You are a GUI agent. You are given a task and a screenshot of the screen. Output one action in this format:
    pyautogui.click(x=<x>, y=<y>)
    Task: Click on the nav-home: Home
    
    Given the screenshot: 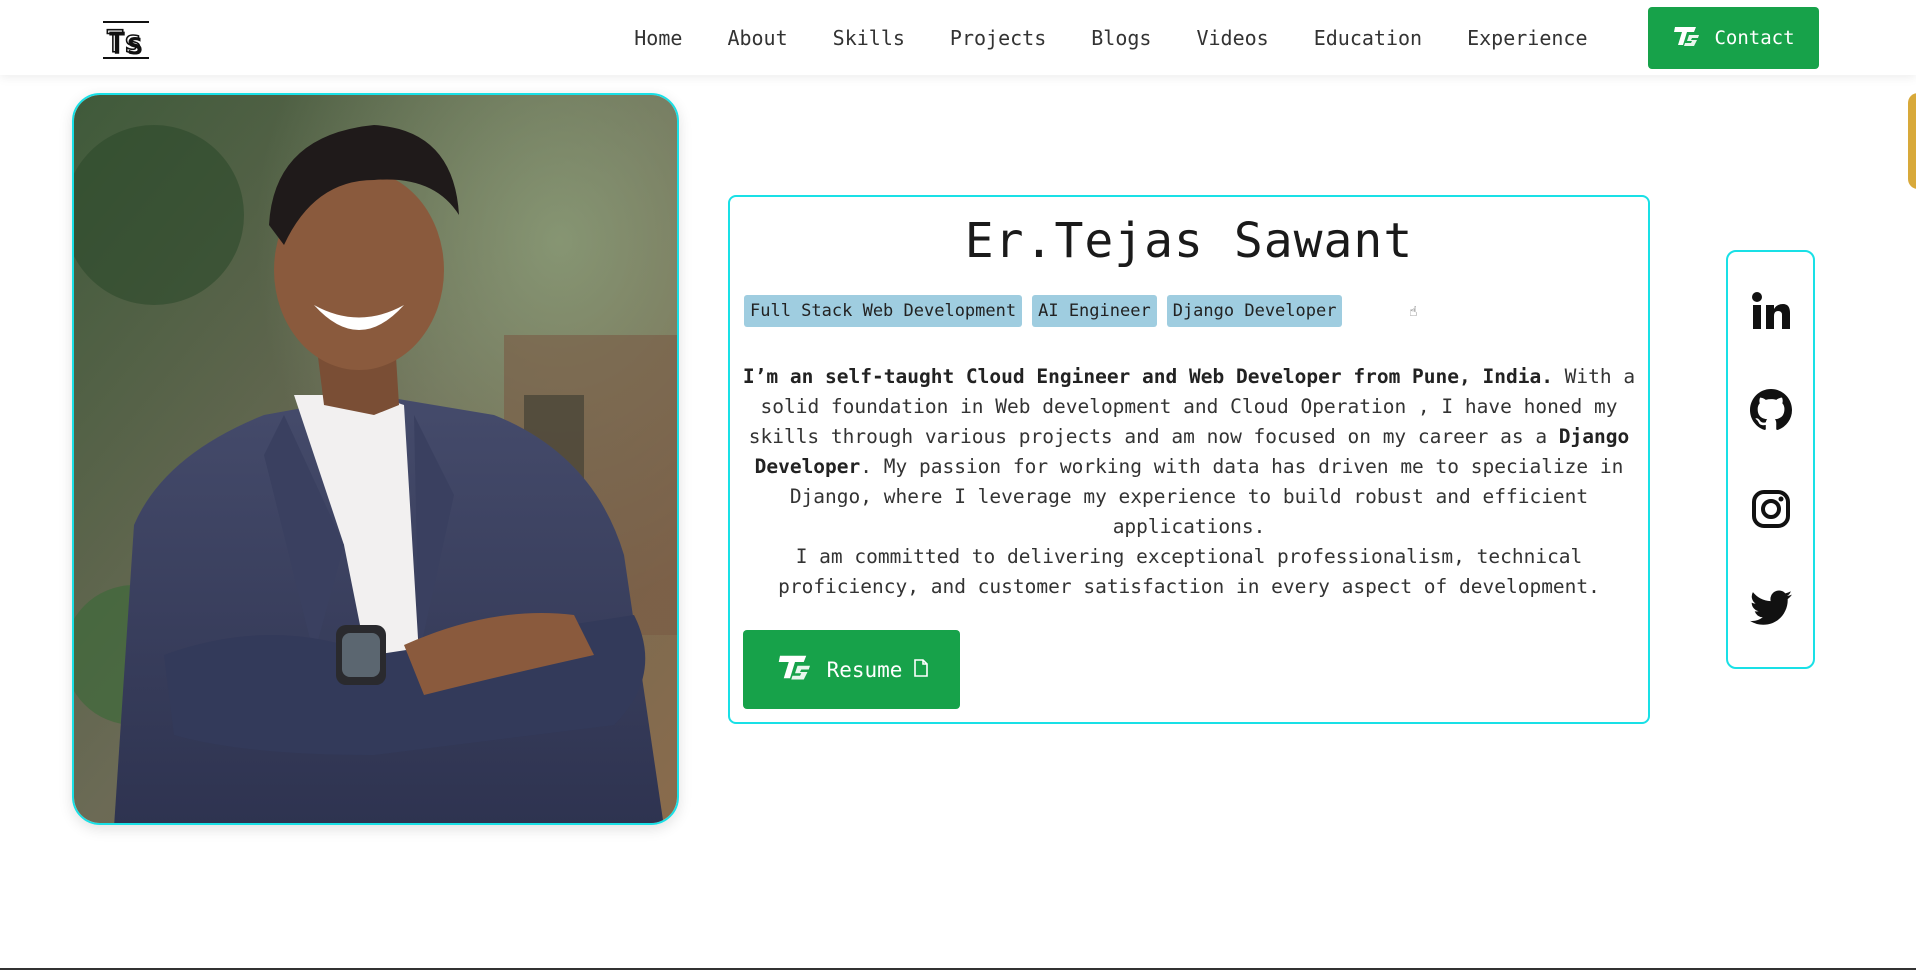 What is the action you would take?
    pyautogui.click(x=658, y=38)
    